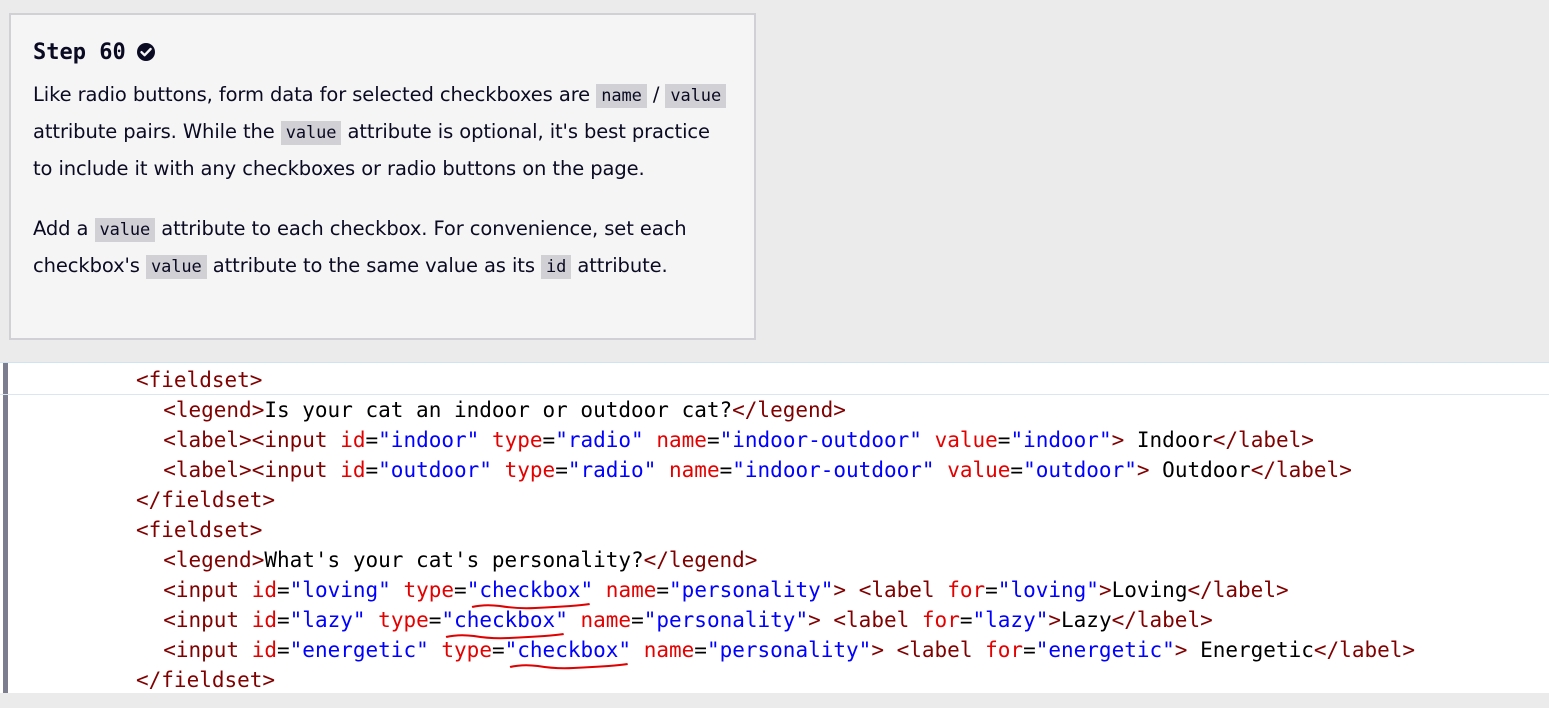 The width and height of the screenshot is (1549, 708). What do you see at coordinates (568, 666) in the screenshot?
I see `squiggle-underline` at bounding box center [568, 666].